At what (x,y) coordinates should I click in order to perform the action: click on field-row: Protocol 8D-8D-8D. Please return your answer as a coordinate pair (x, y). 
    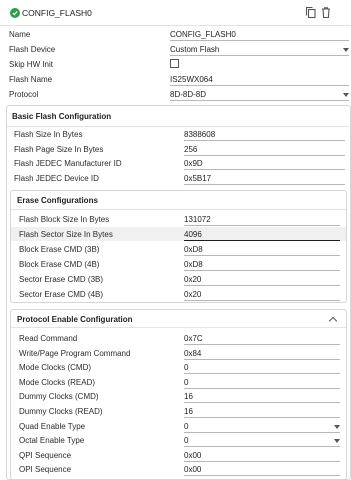
    Looking at the image, I should click on (175, 94).